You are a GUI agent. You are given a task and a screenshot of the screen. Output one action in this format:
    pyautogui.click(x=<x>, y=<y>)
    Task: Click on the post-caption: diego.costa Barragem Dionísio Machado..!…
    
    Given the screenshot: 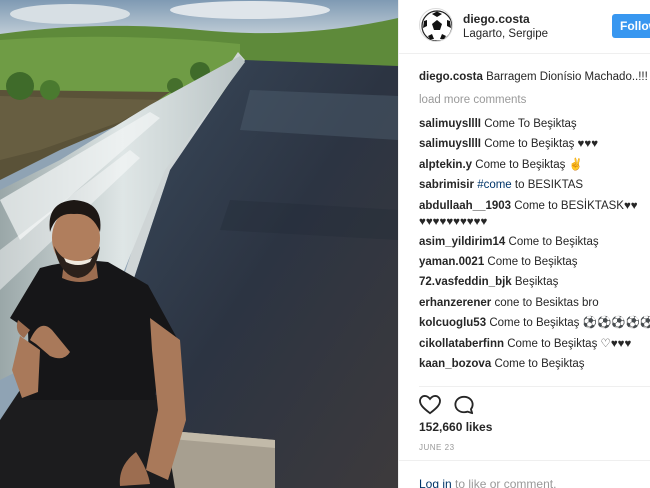 What is the action you would take?
    pyautogui.click(x=534, y=77)
    